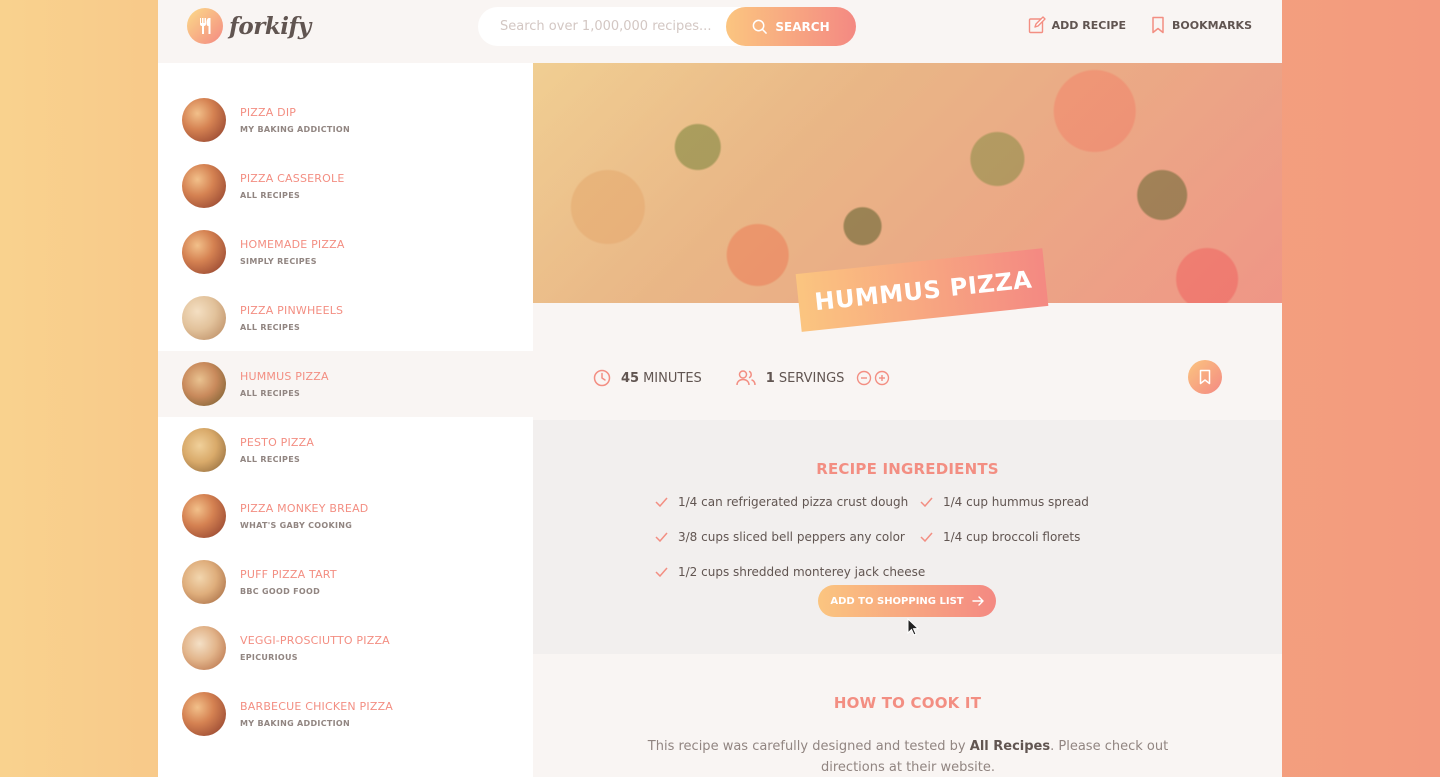 The height and width of the screenshot is (777, 1440). Describe the element at coordinates (1140, 25) in the screenshot. I see `nav: ADD RECIPE BOOKMARKS` at that location.